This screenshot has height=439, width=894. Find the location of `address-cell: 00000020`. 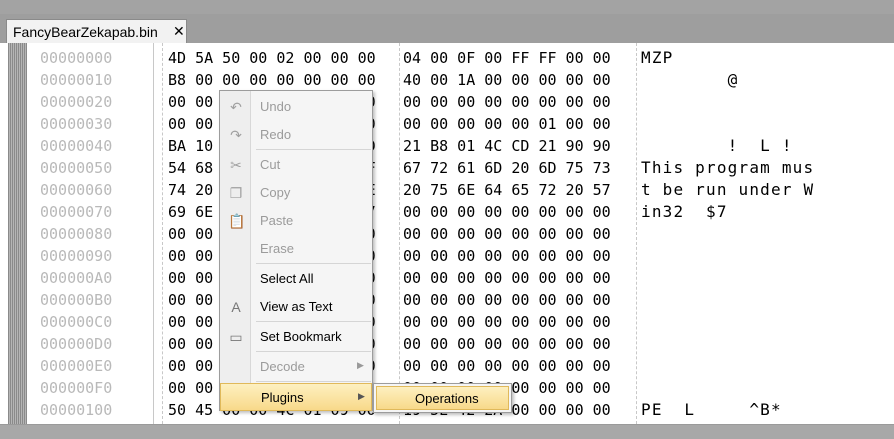

address-cell: 00000020 is located at coordinates (76, 102).